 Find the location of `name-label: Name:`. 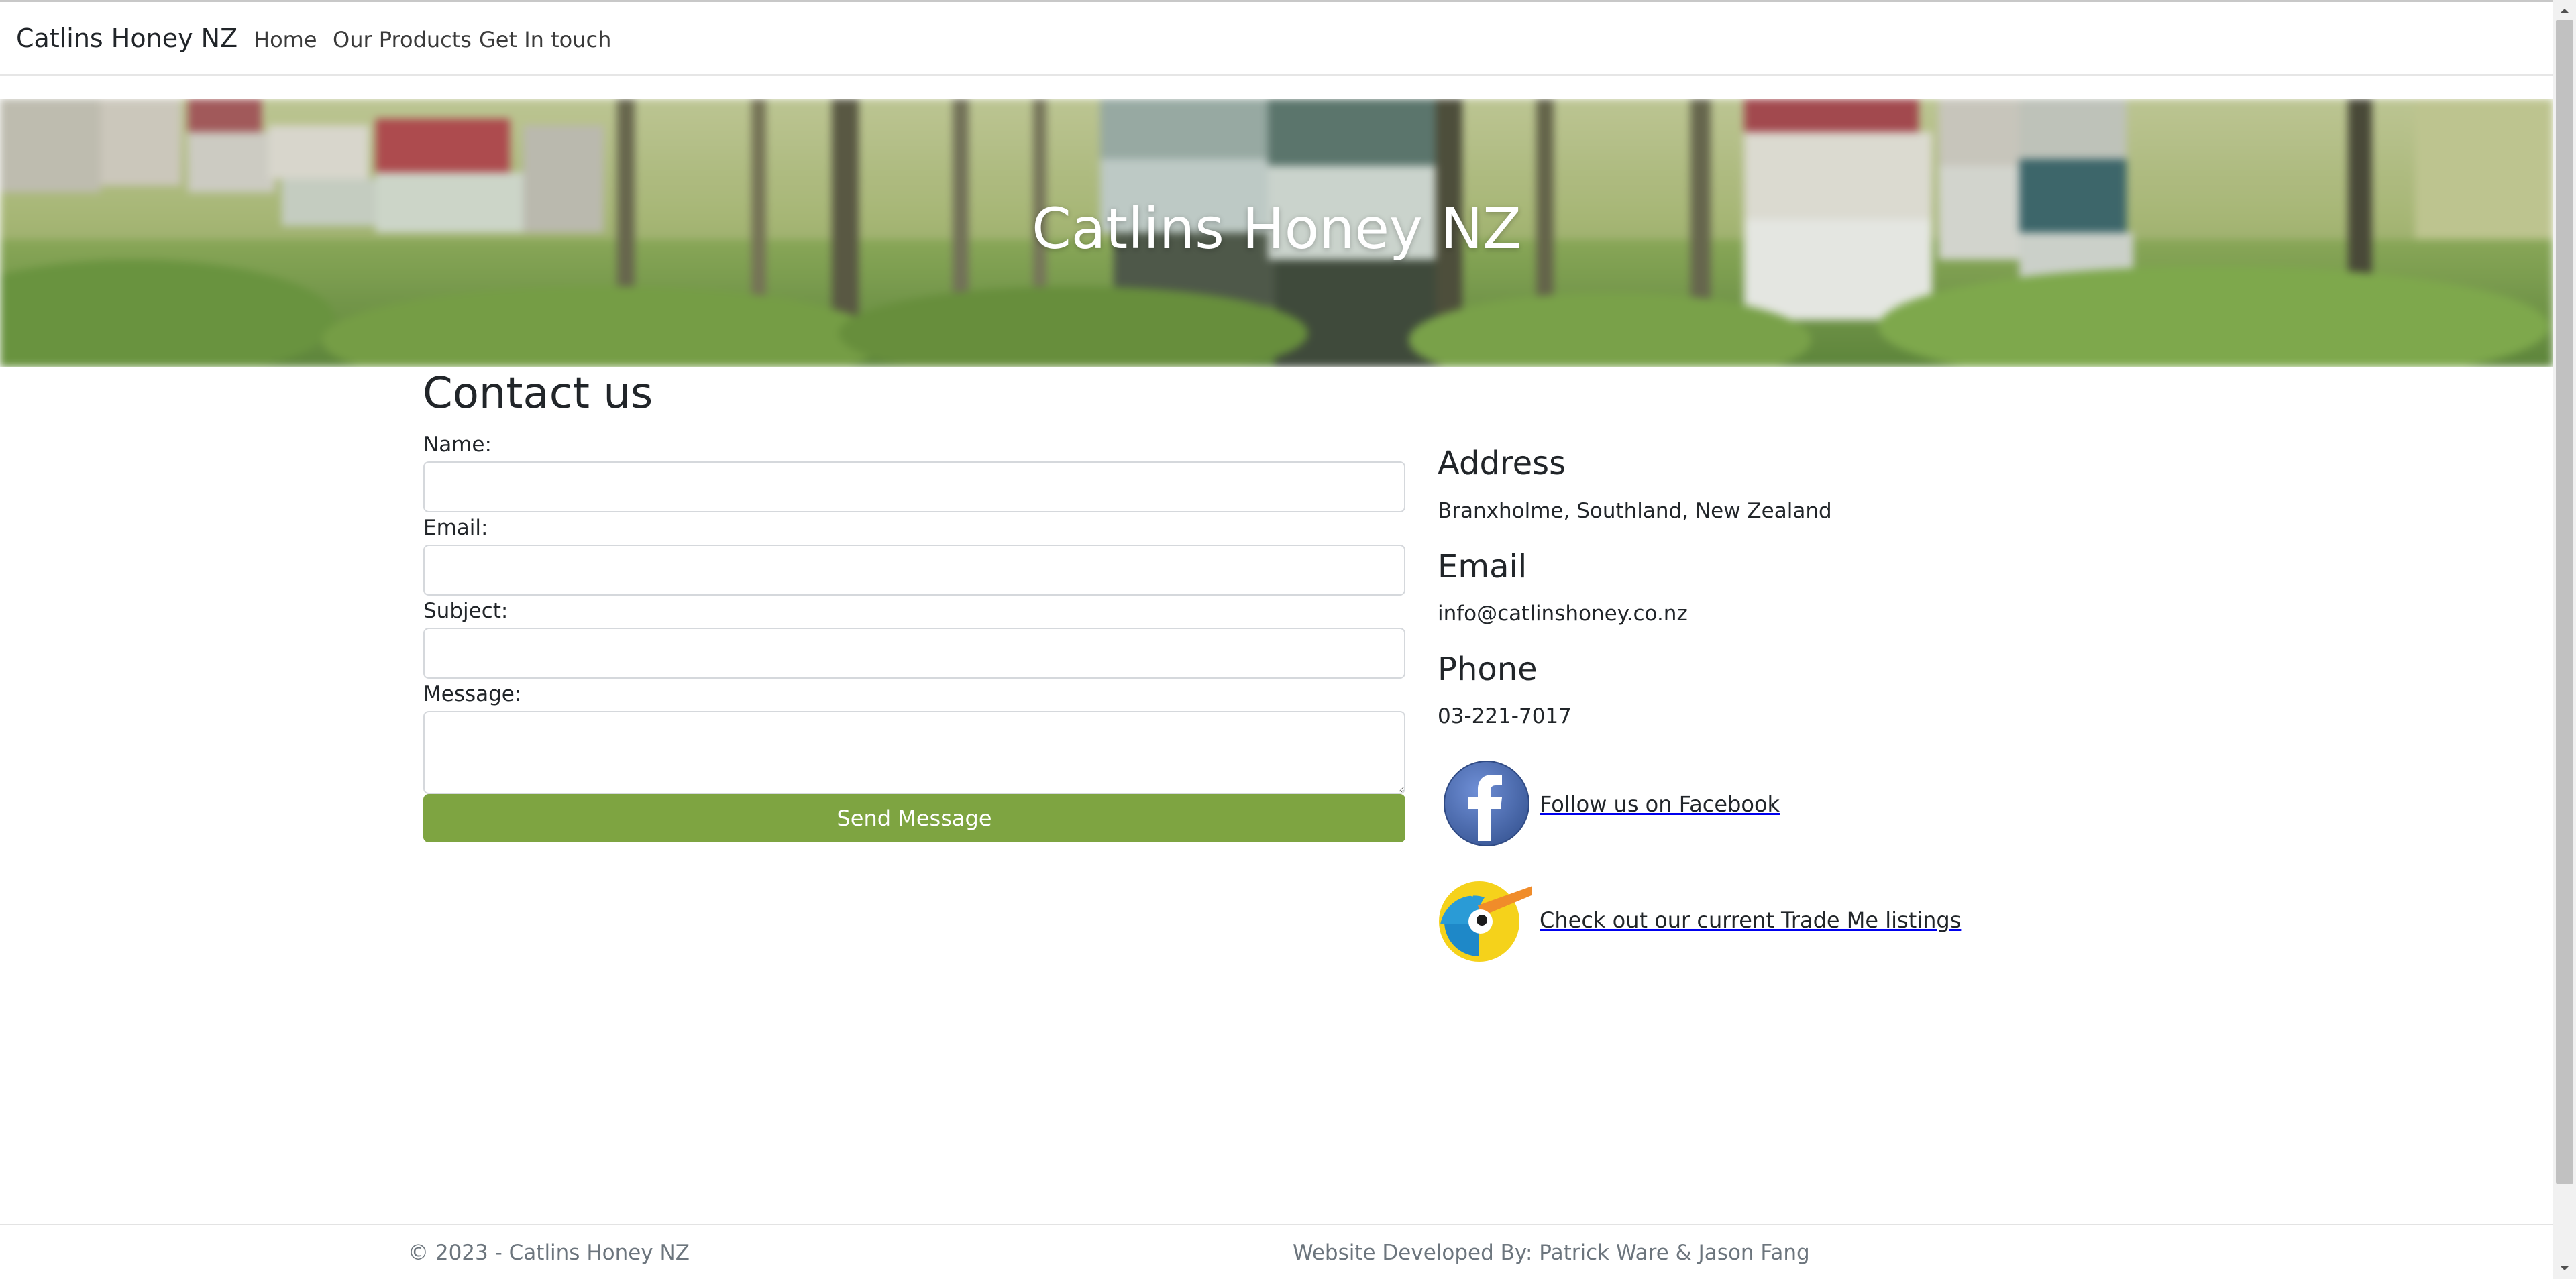

name-label: Name: is located at coordinates (457, 445).